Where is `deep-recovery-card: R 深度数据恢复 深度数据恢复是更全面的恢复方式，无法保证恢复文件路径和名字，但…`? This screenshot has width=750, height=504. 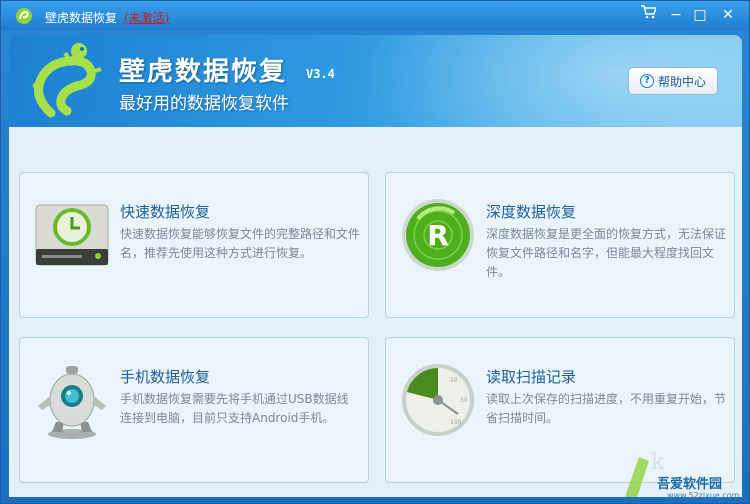
deep-recovery-card: R 深度数据恢复 深度数据恢复是更全面的恢复方式，无法保证恢复文件路径和名字，但… is located at coordinates (560, 245).